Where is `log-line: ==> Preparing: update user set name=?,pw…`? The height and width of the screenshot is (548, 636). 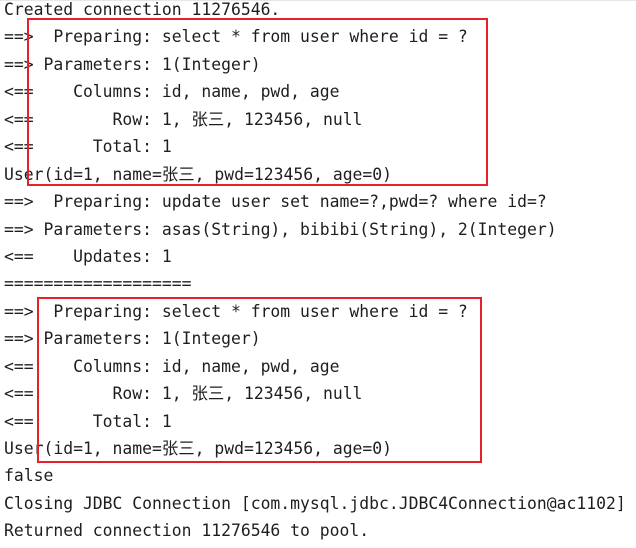
log-line: ==> Preparing: update user set name=?,pw… is located at coordinates (275, 202).